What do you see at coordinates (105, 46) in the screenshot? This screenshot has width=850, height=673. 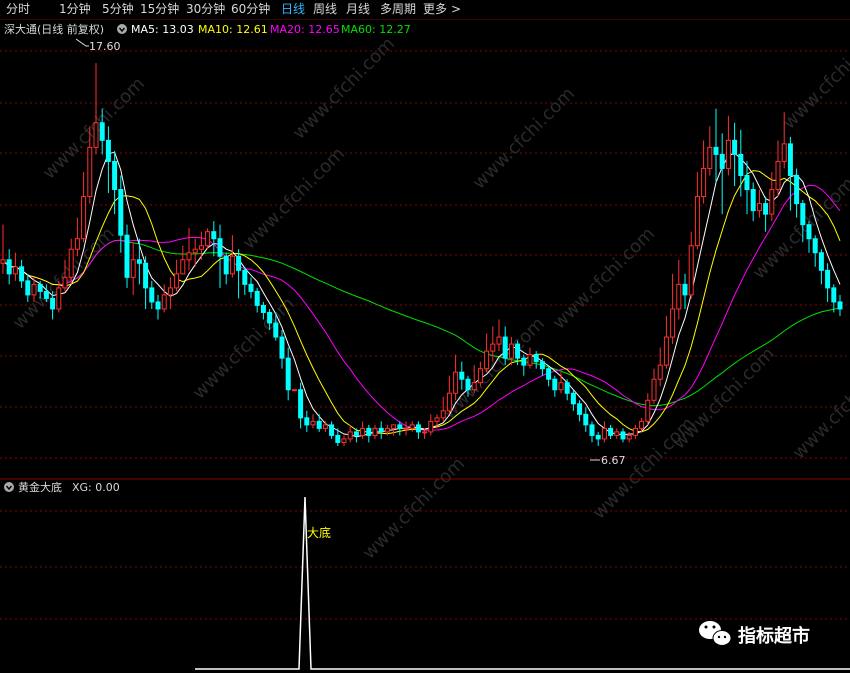 I see `high-price-label: 17.60` at bounding box center [105, 46].